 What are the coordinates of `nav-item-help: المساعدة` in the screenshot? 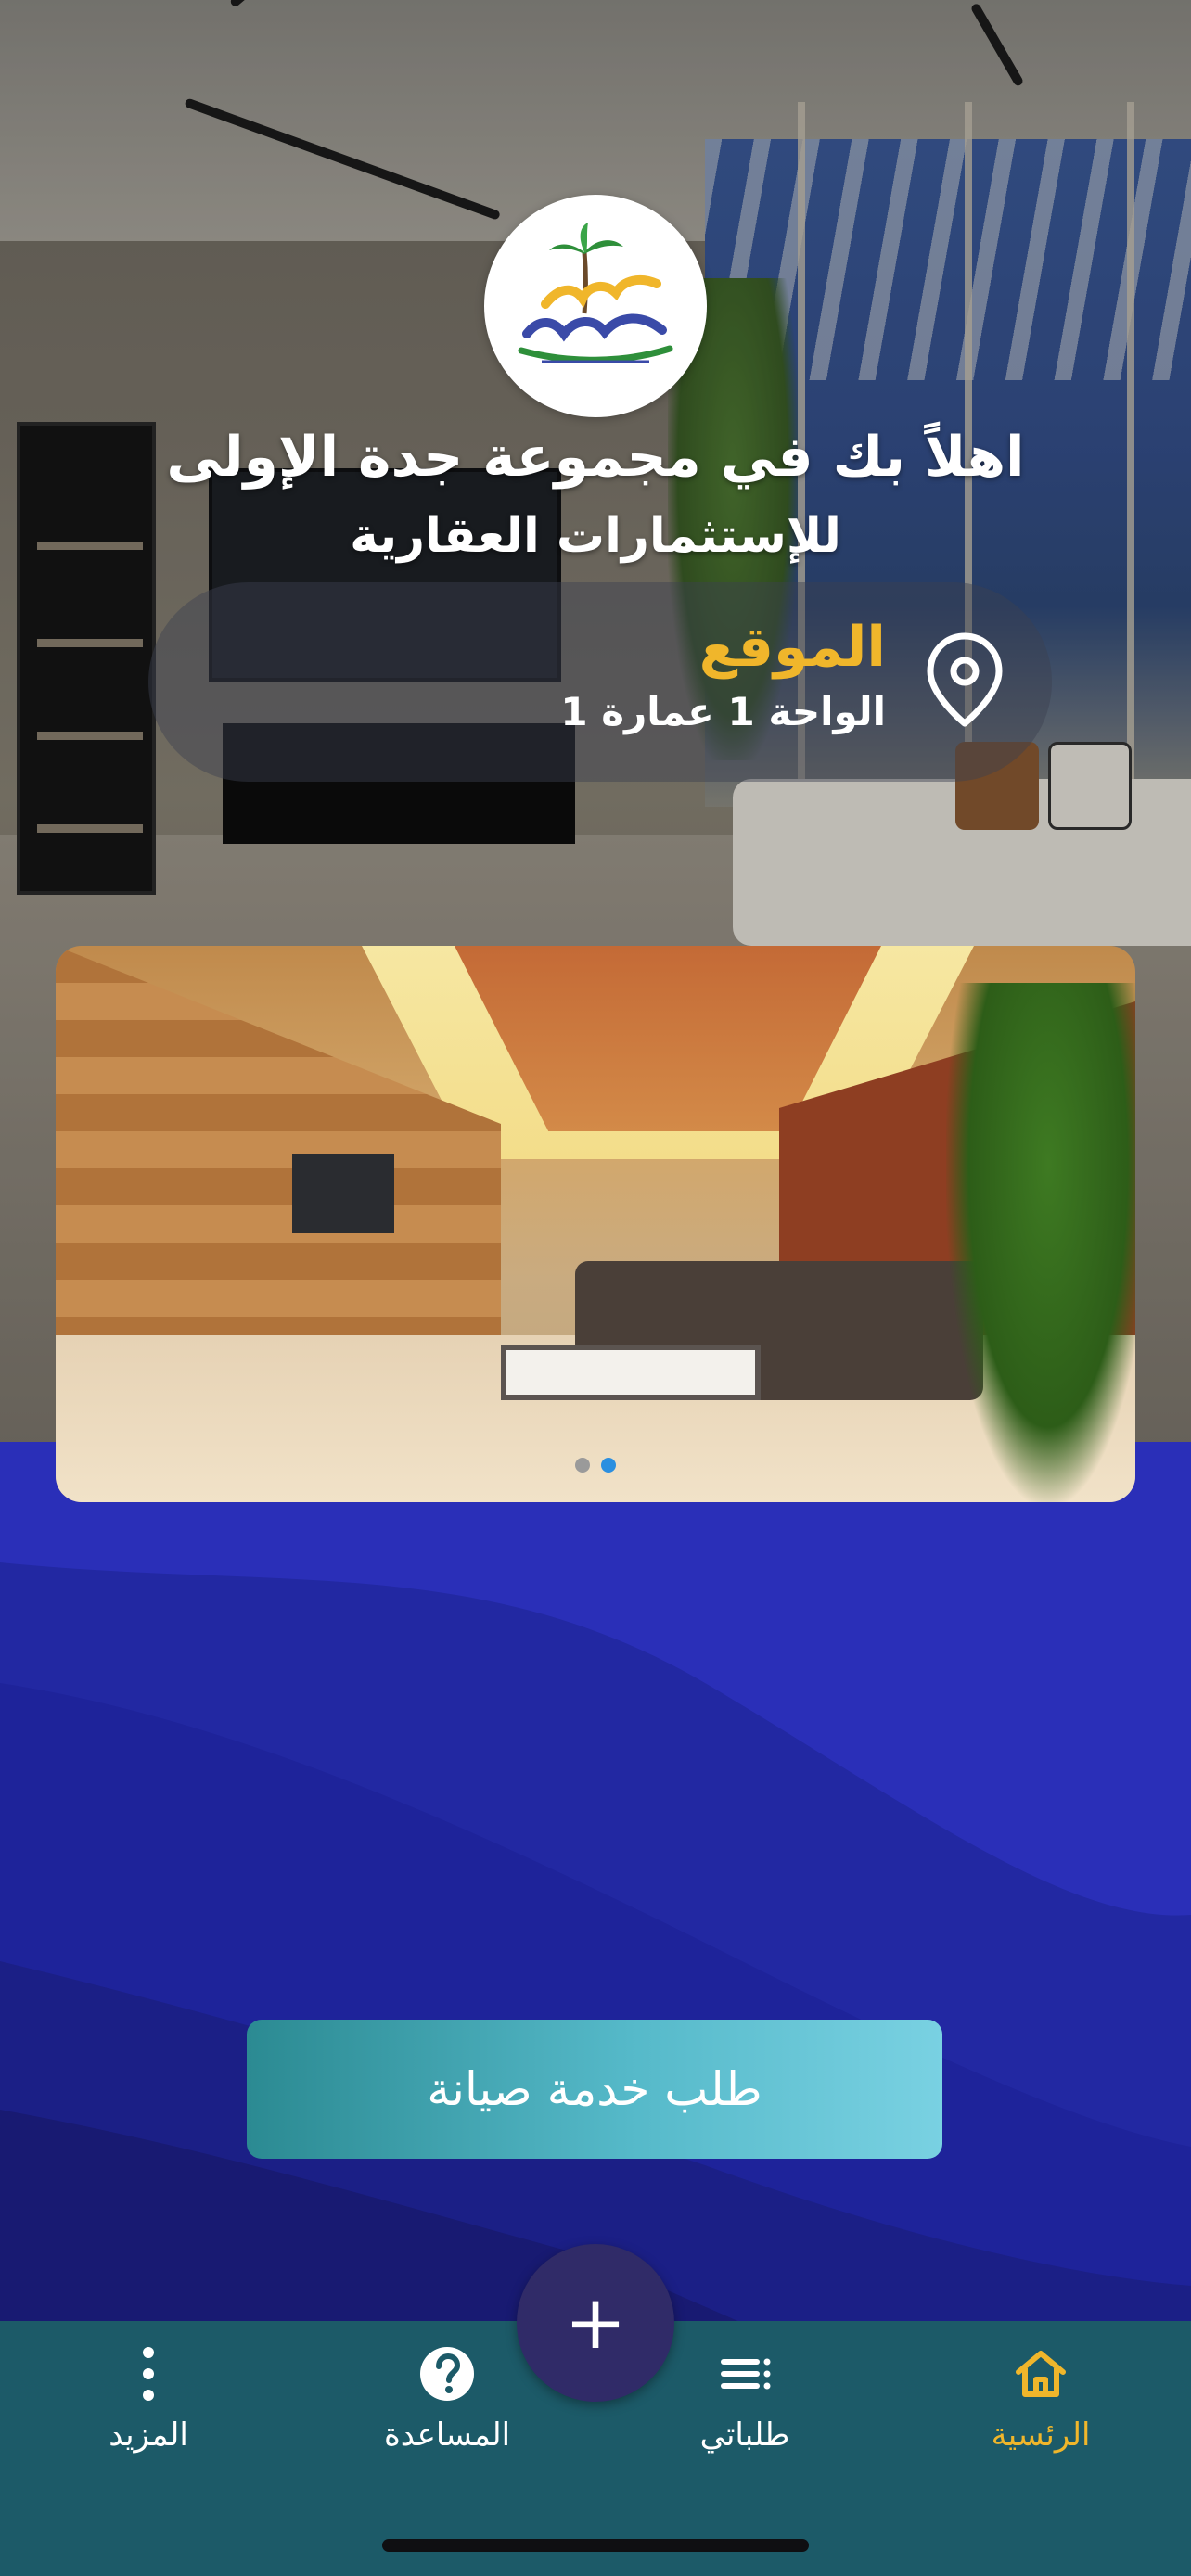 It's located at (447, 2413).